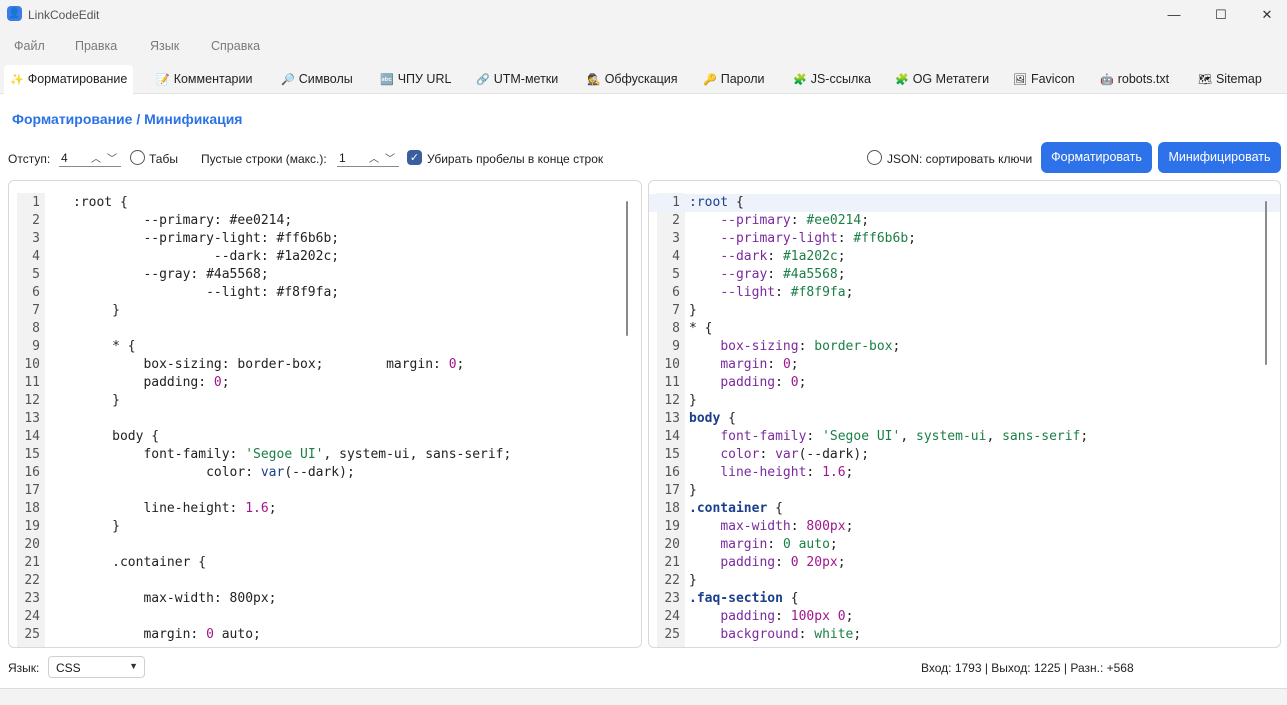 The image size is (1287, 705). What do you see at coordinates (874, 157) in the screenshot?
I see `json-sort-checkbox` at bounding box center [874, 157].